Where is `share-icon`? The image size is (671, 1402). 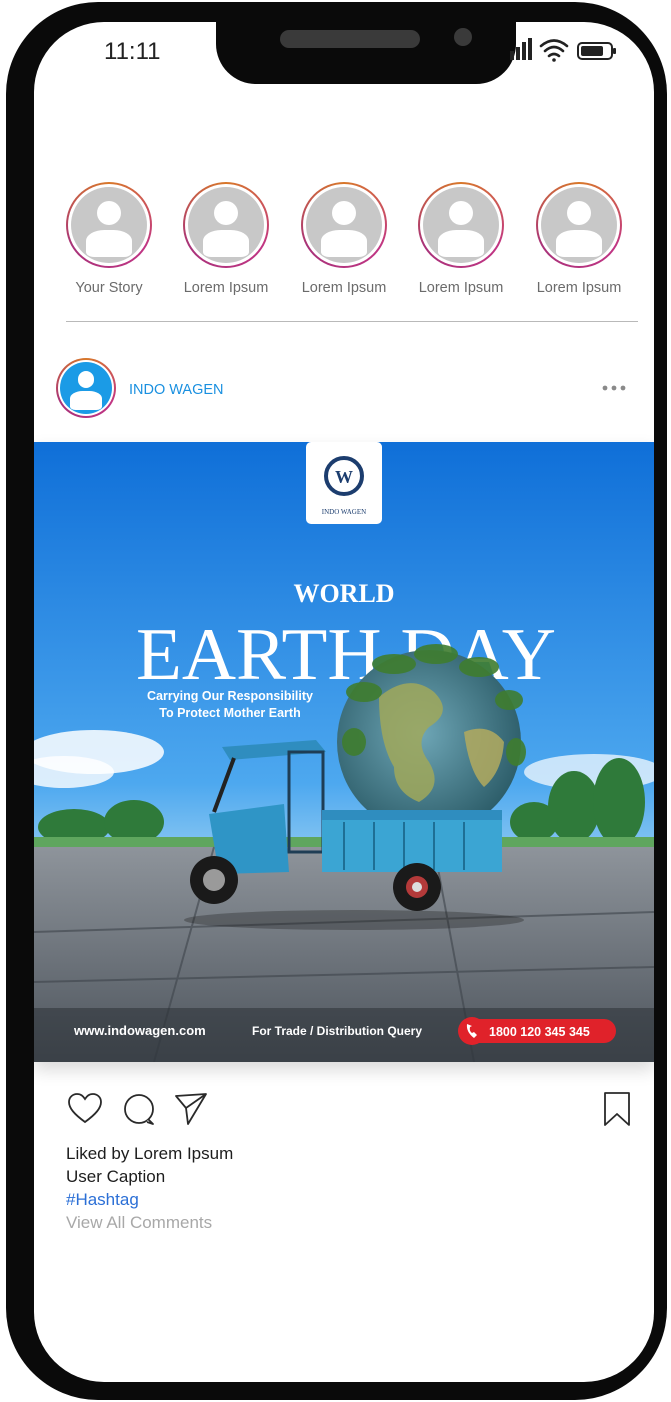
share-icon is located at coordinates (191, 1109).